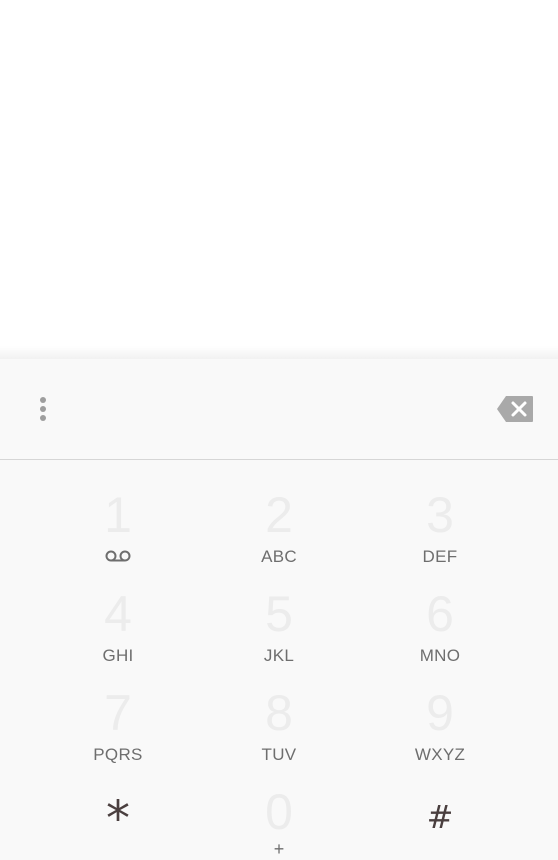 The height and width of the screenshot is (860, 558). I want to click on key-digit: 4, so click(118, 614).